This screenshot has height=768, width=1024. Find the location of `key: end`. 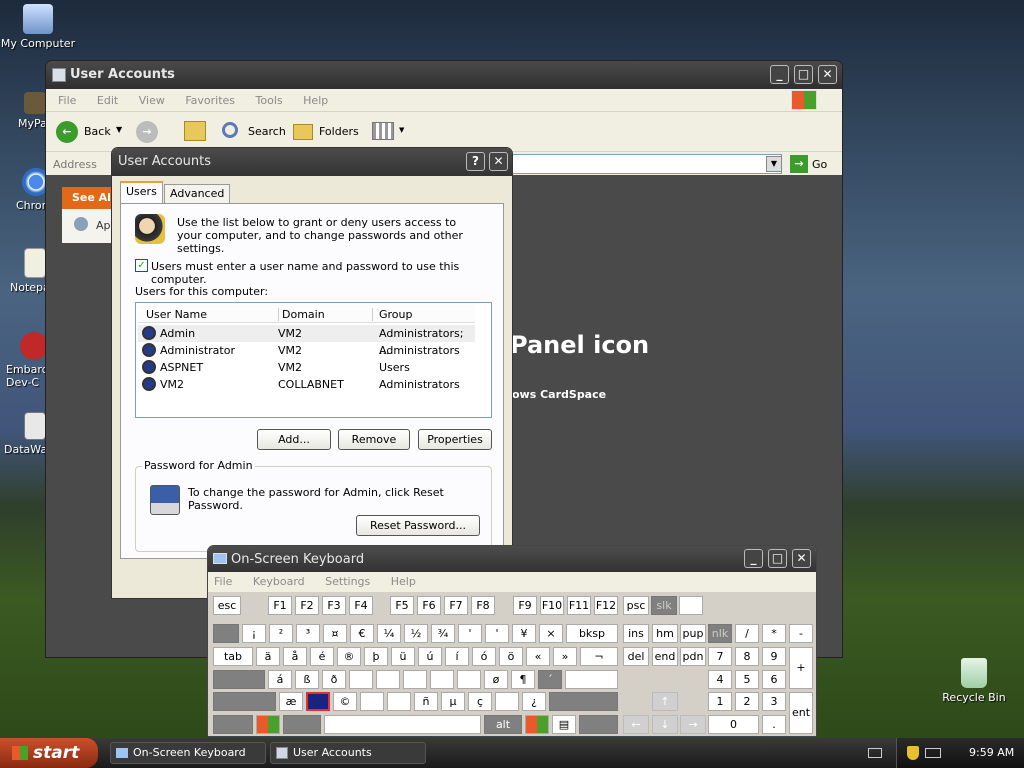

key: end is located at coordinates (665, 656).